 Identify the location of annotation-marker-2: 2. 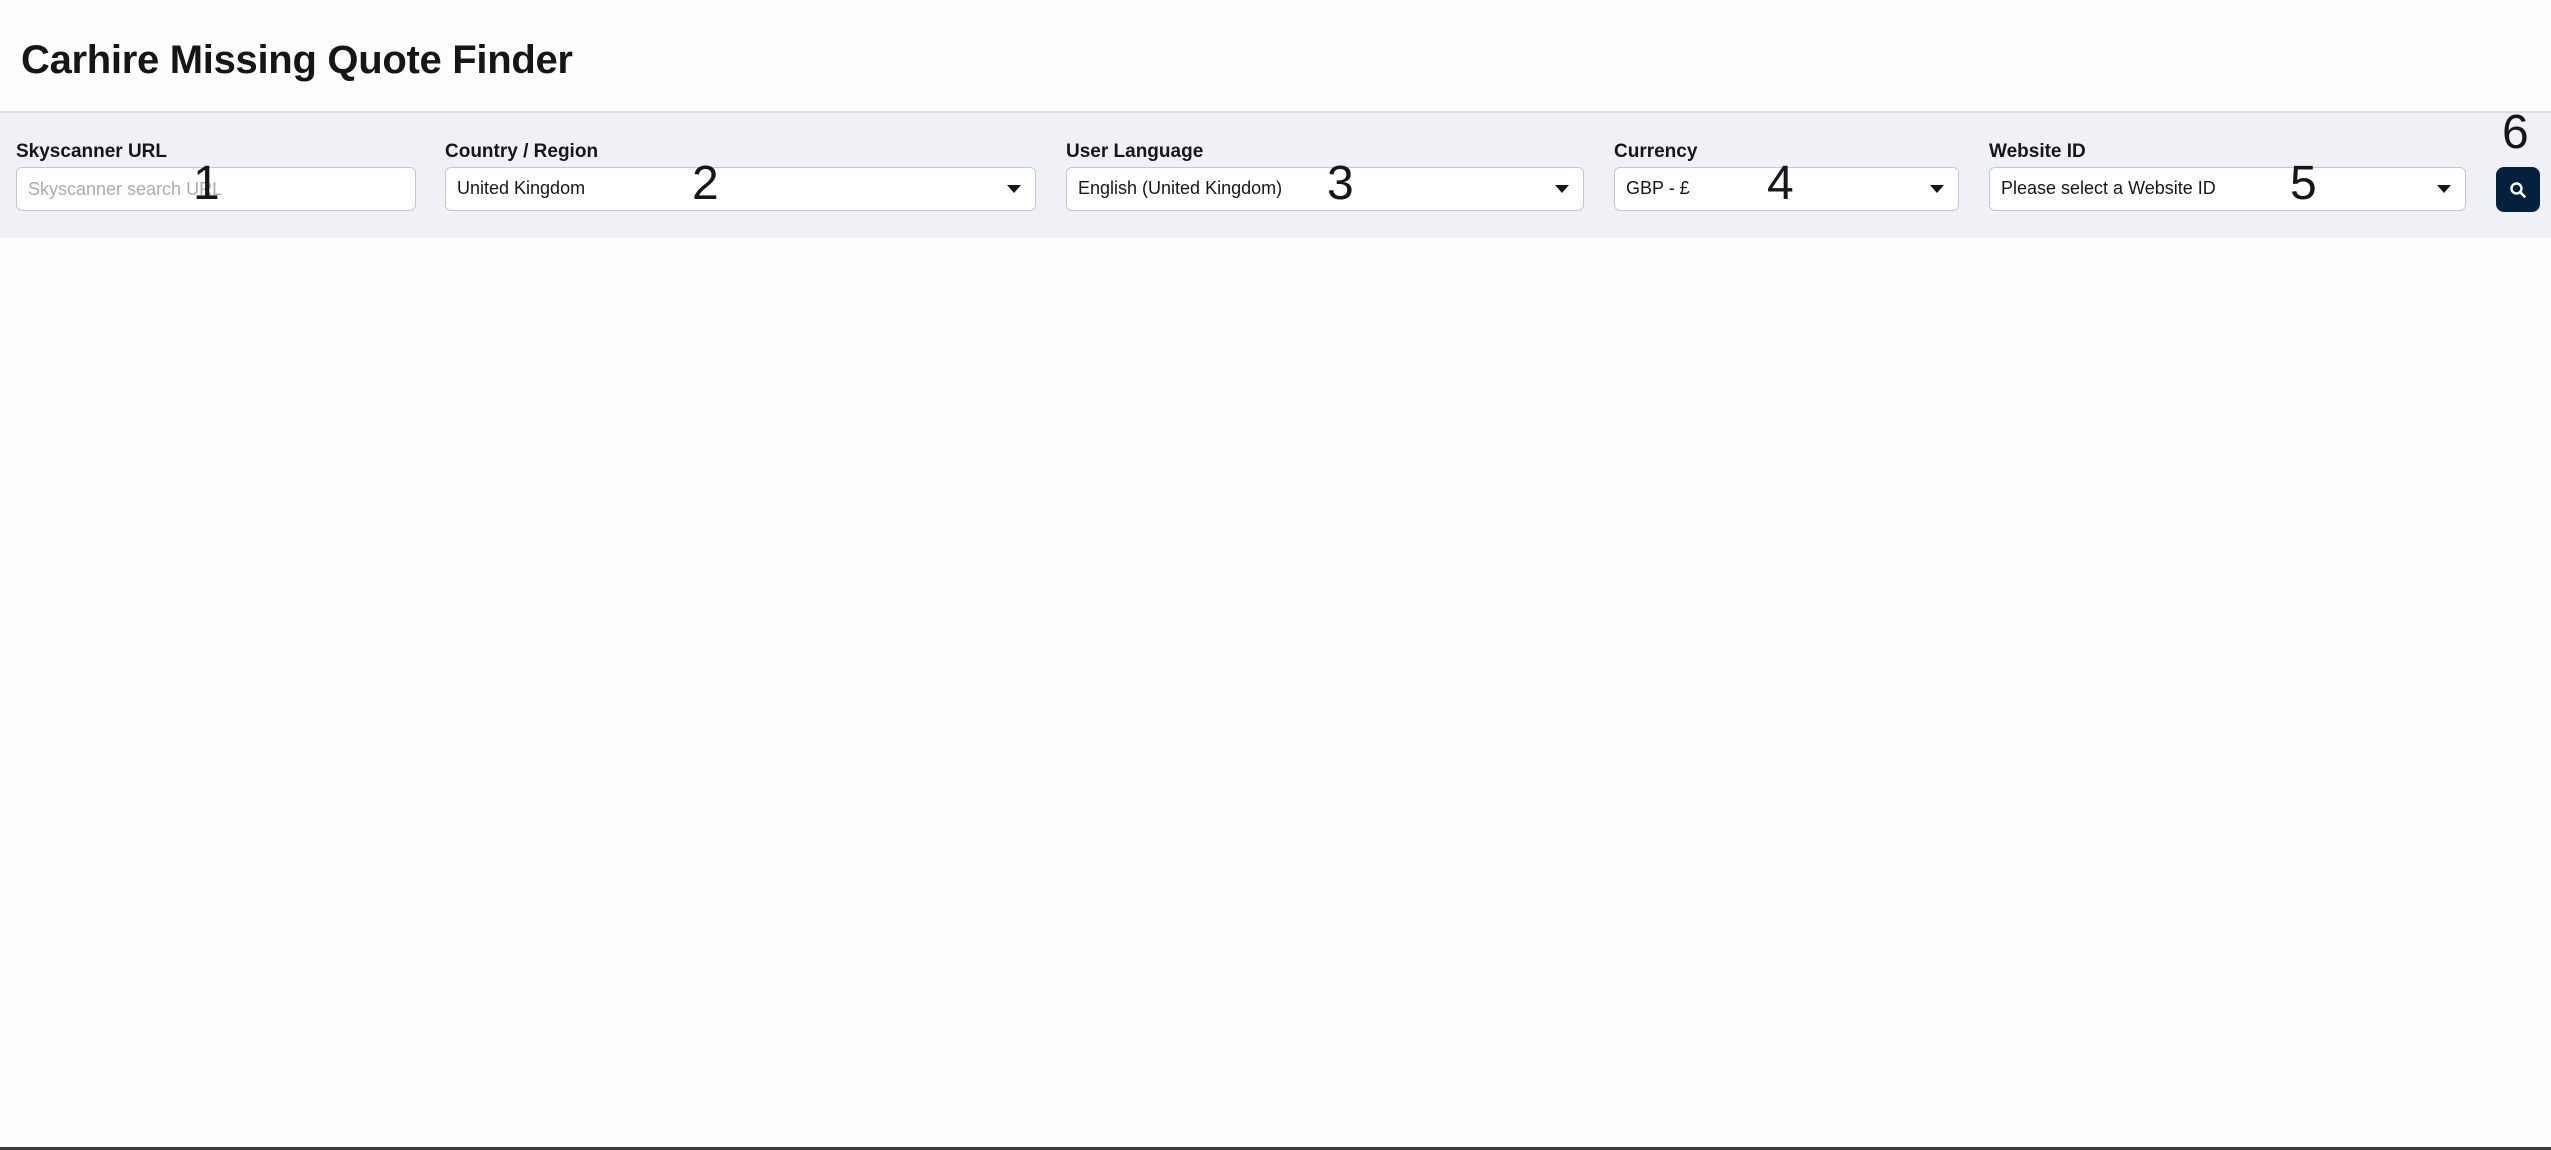
(705, 183).